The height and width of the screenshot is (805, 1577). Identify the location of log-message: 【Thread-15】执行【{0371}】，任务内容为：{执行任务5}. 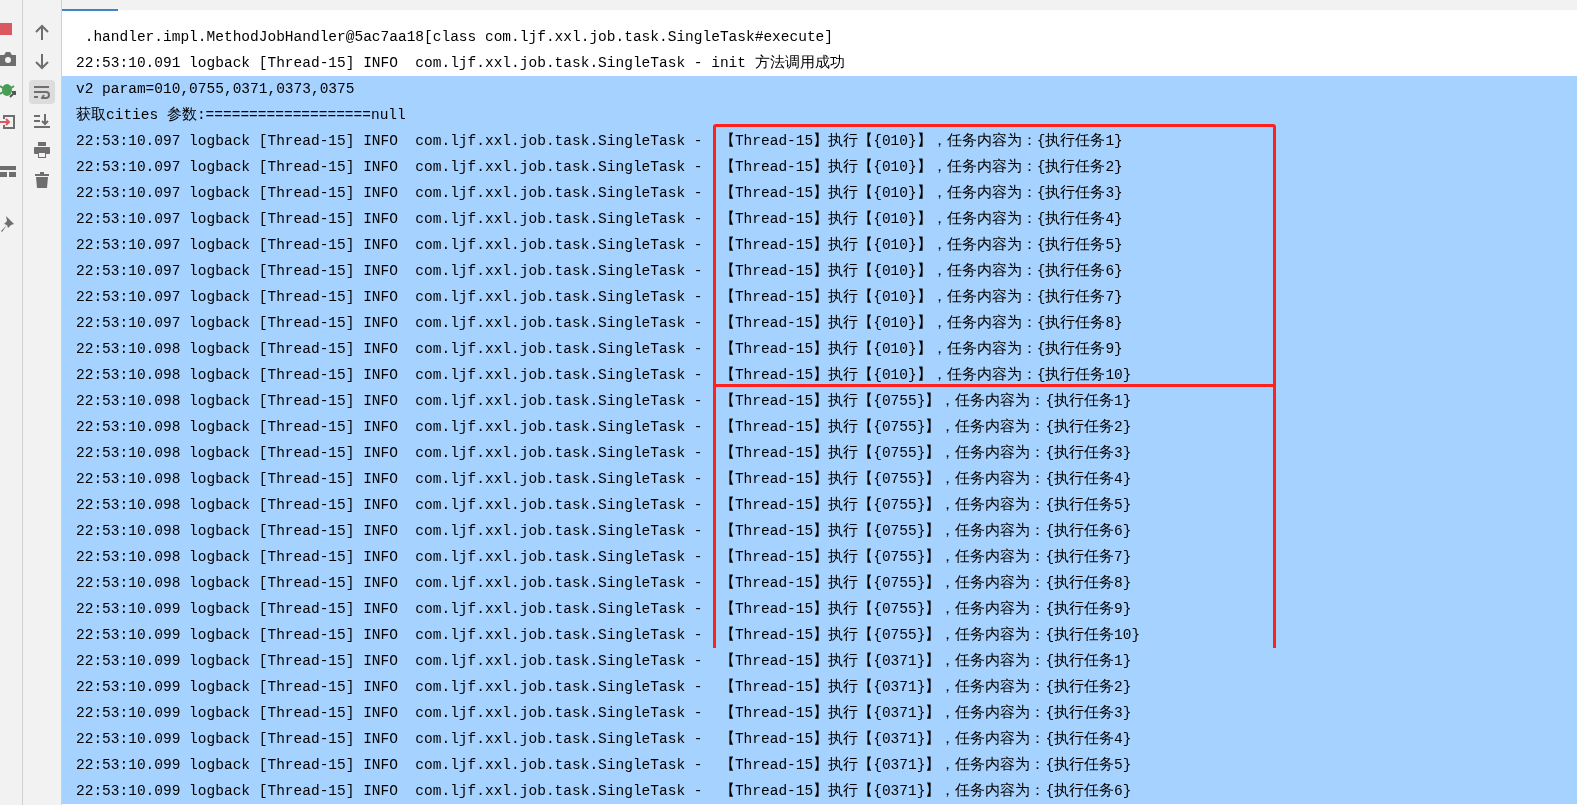
(925, 765).